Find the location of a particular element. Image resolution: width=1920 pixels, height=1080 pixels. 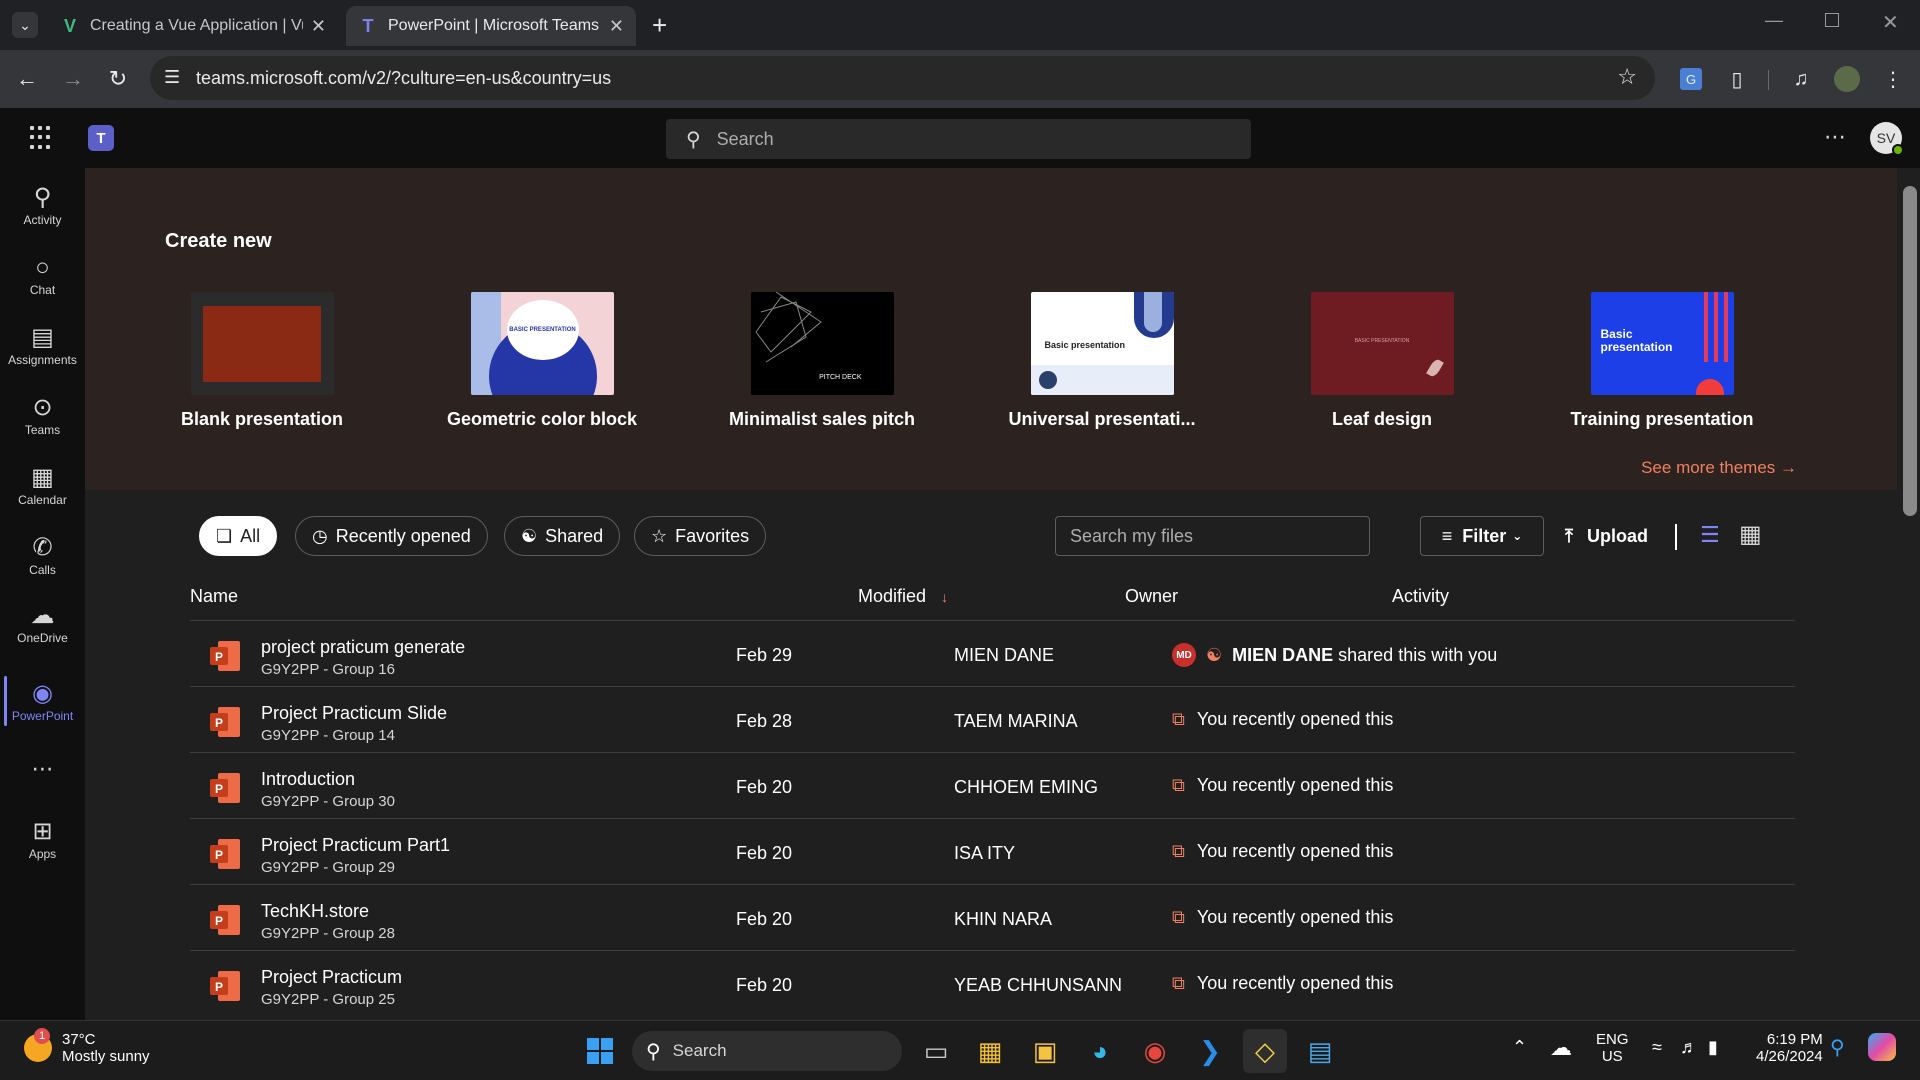

reload-icon: ↻ is located at coordinates (118, 79).